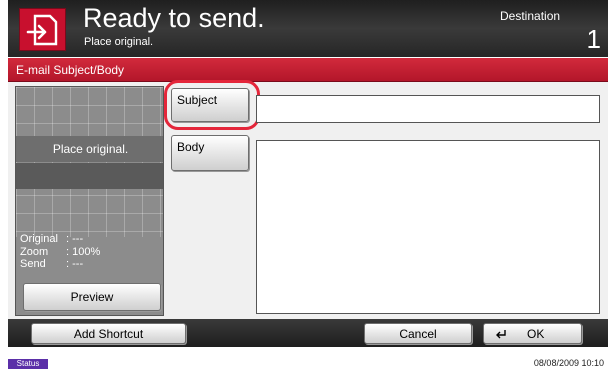  What do you see at coordinates (33, 264) in the screenshot?
I see `info-send-key: Send` at bounding box center [33, 264].